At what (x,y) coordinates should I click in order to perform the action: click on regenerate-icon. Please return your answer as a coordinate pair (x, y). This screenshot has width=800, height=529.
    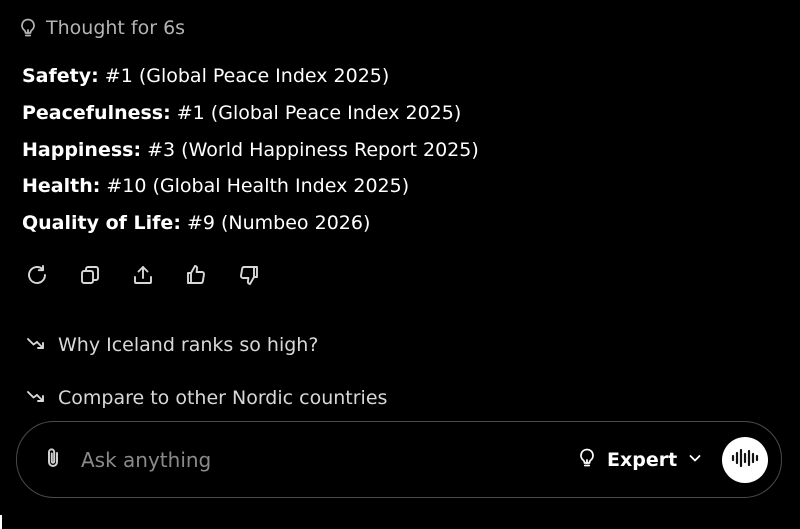
    Looking at the image, I should click on (37, 277).